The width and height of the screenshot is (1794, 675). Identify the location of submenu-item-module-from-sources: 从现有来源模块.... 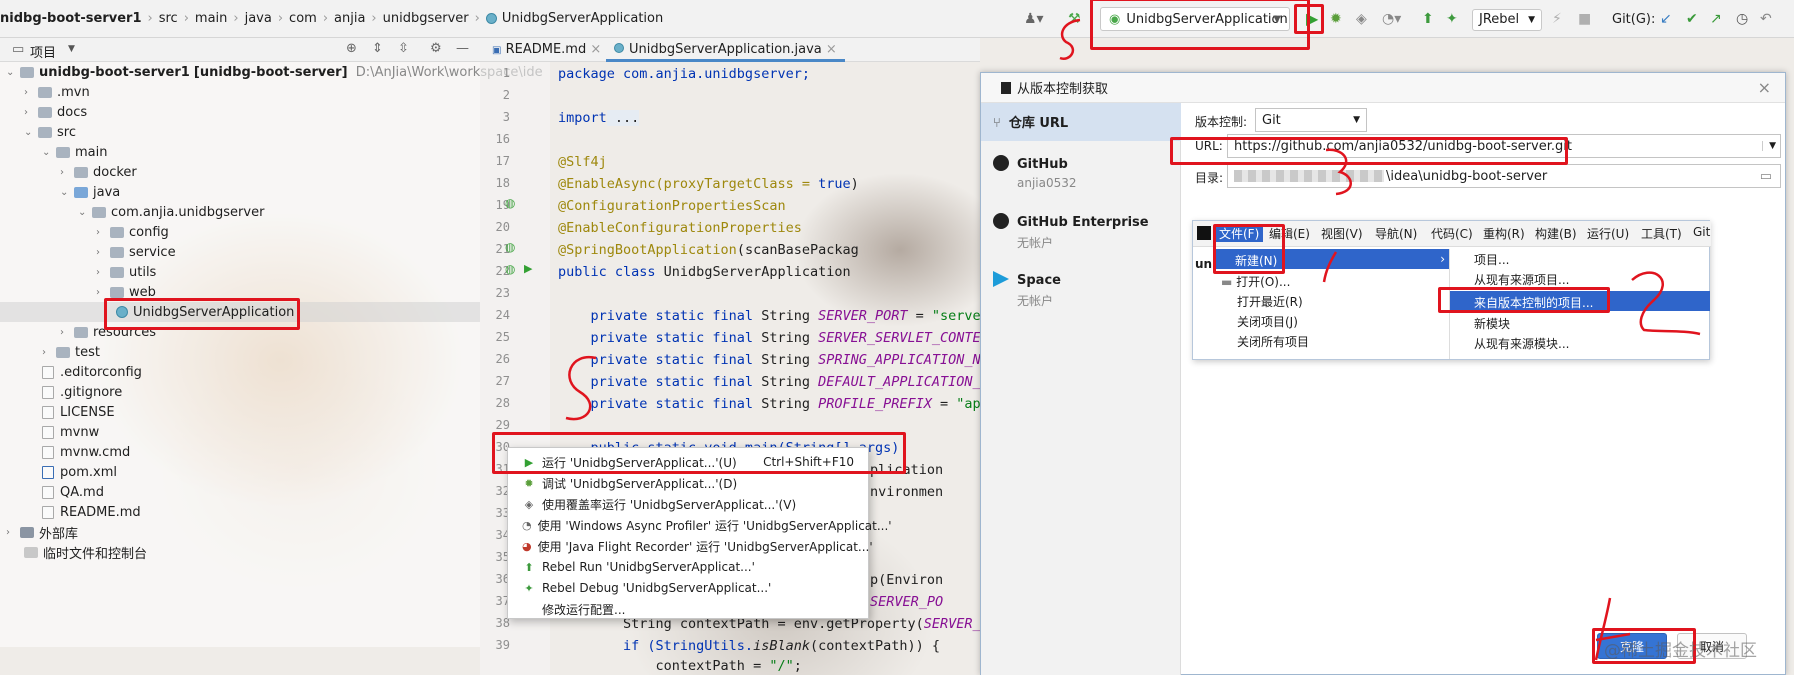
(1521, 343).